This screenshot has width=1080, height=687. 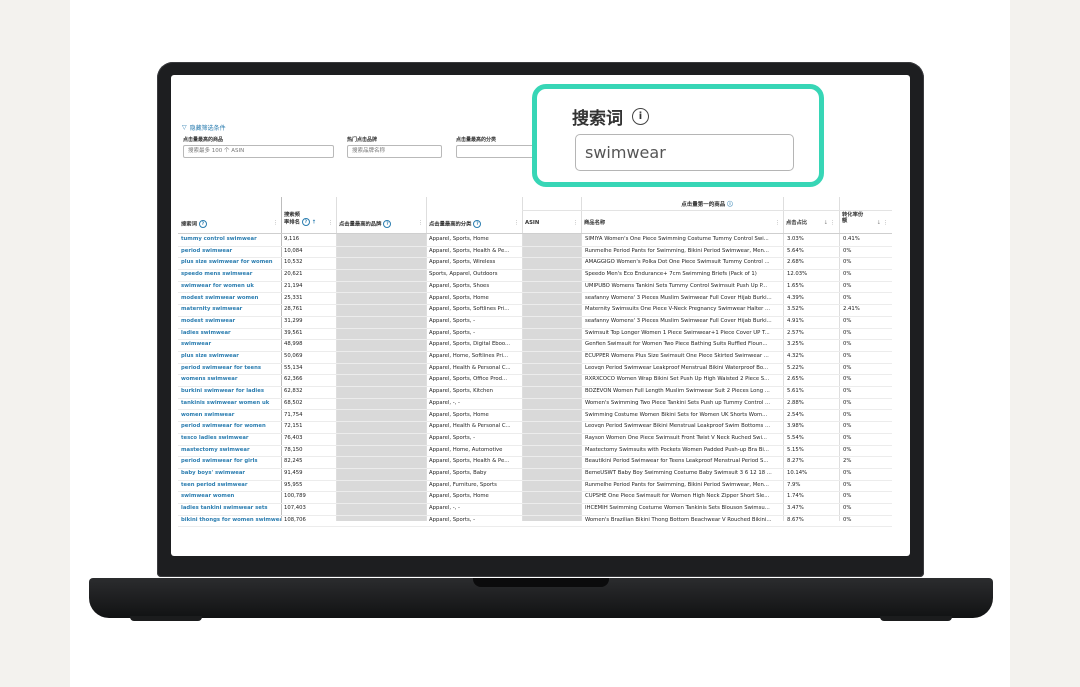 I want to click on conversion-share-cell: 0.41%, so click(x=851, y=239).